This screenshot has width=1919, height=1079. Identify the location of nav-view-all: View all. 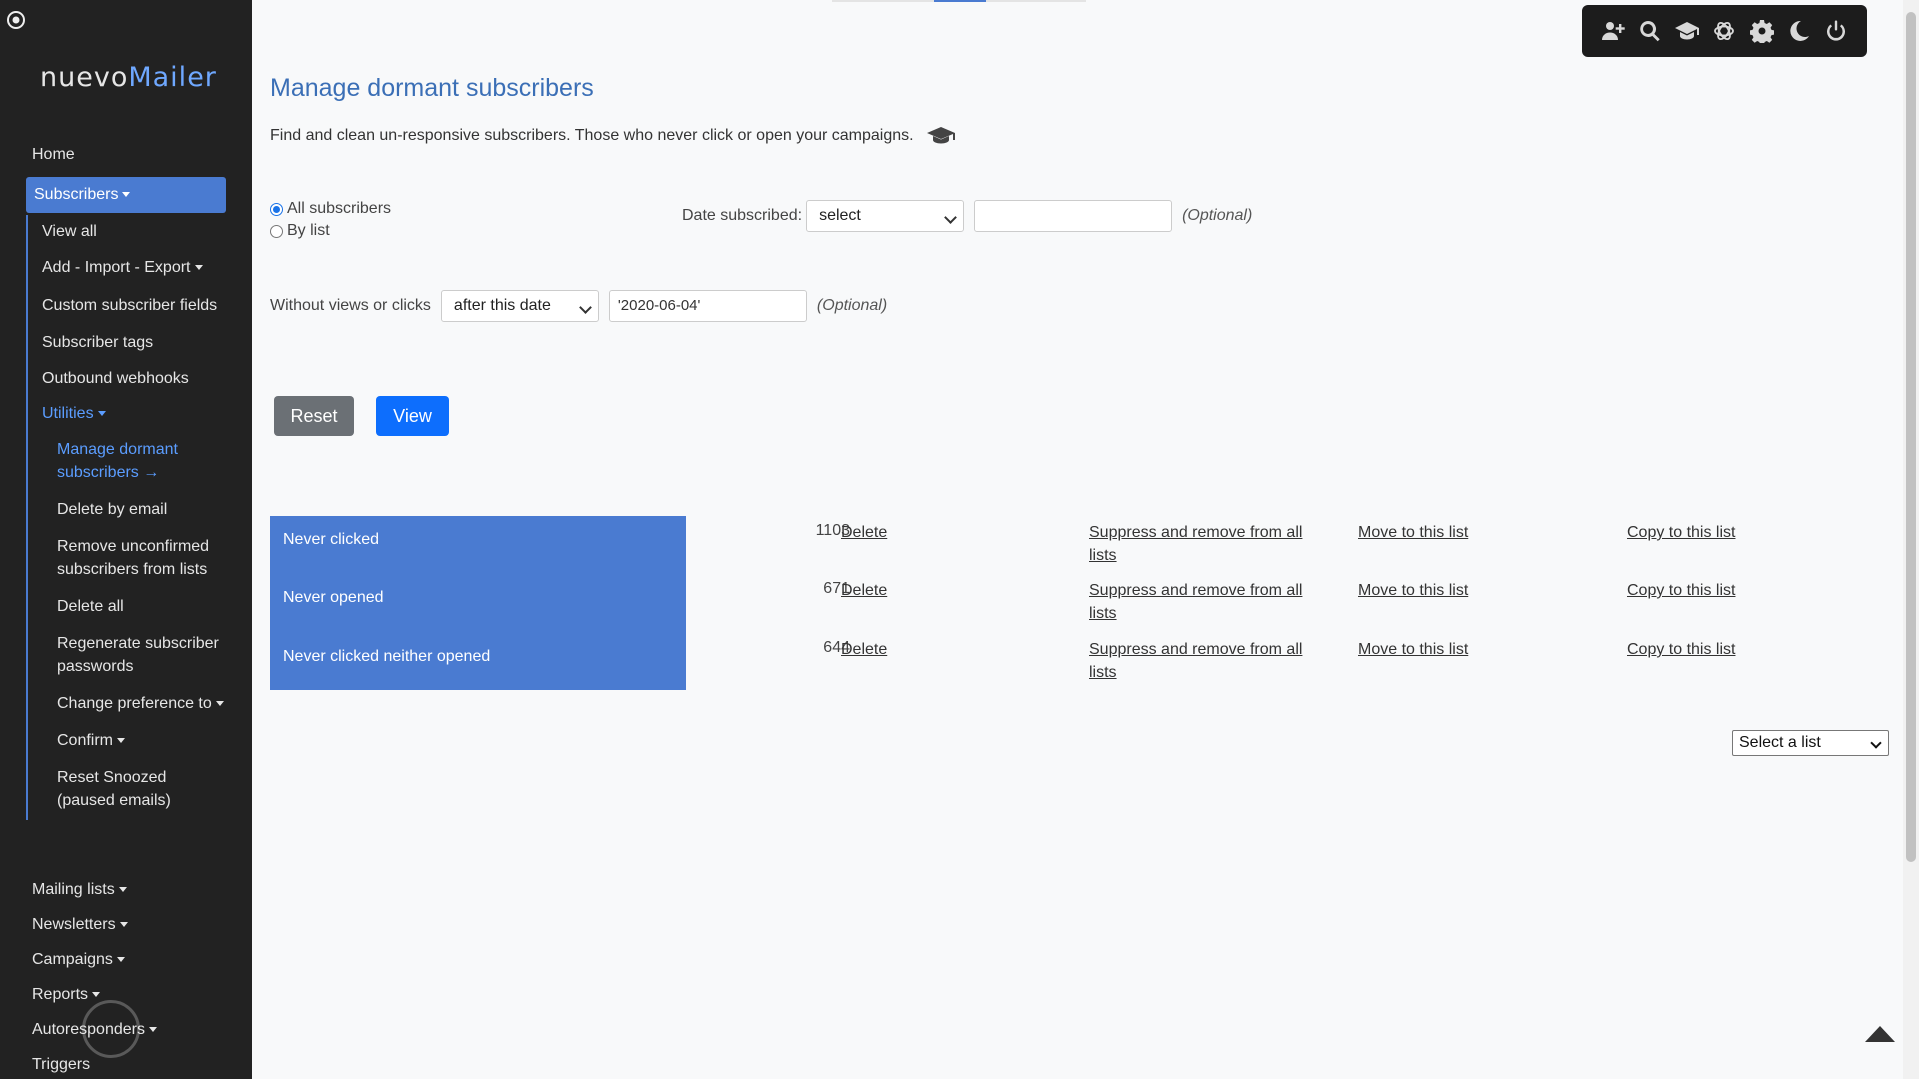
(134, 233).